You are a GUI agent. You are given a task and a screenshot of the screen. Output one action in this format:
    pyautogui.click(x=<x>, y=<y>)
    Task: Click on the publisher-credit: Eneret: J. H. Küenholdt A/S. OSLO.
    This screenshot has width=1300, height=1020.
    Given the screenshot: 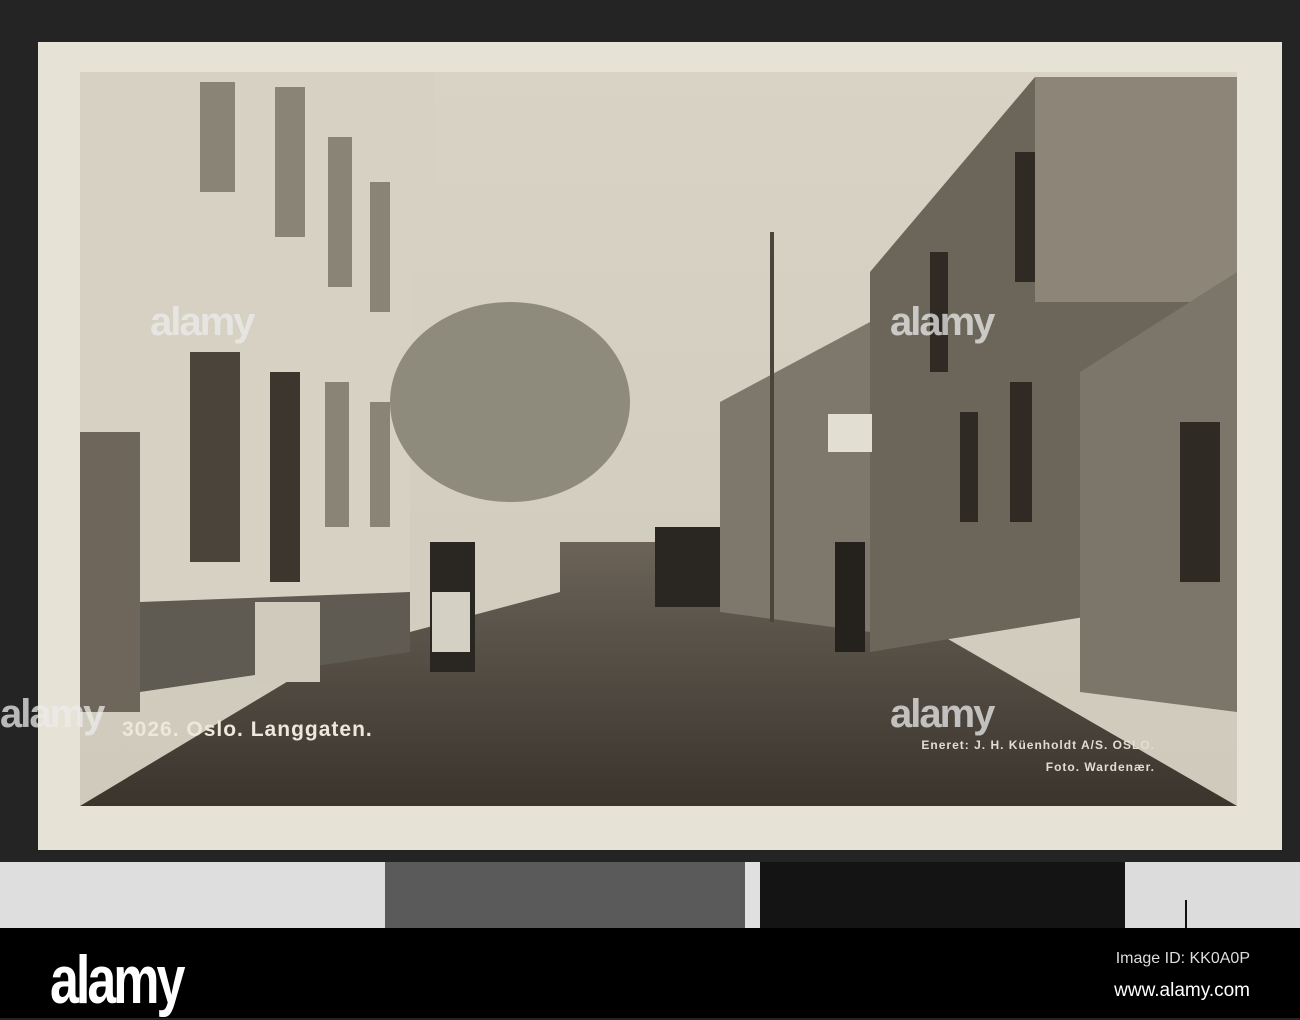 What is the action you would take?
    pyautogui.click(x=1038, y=745)
    